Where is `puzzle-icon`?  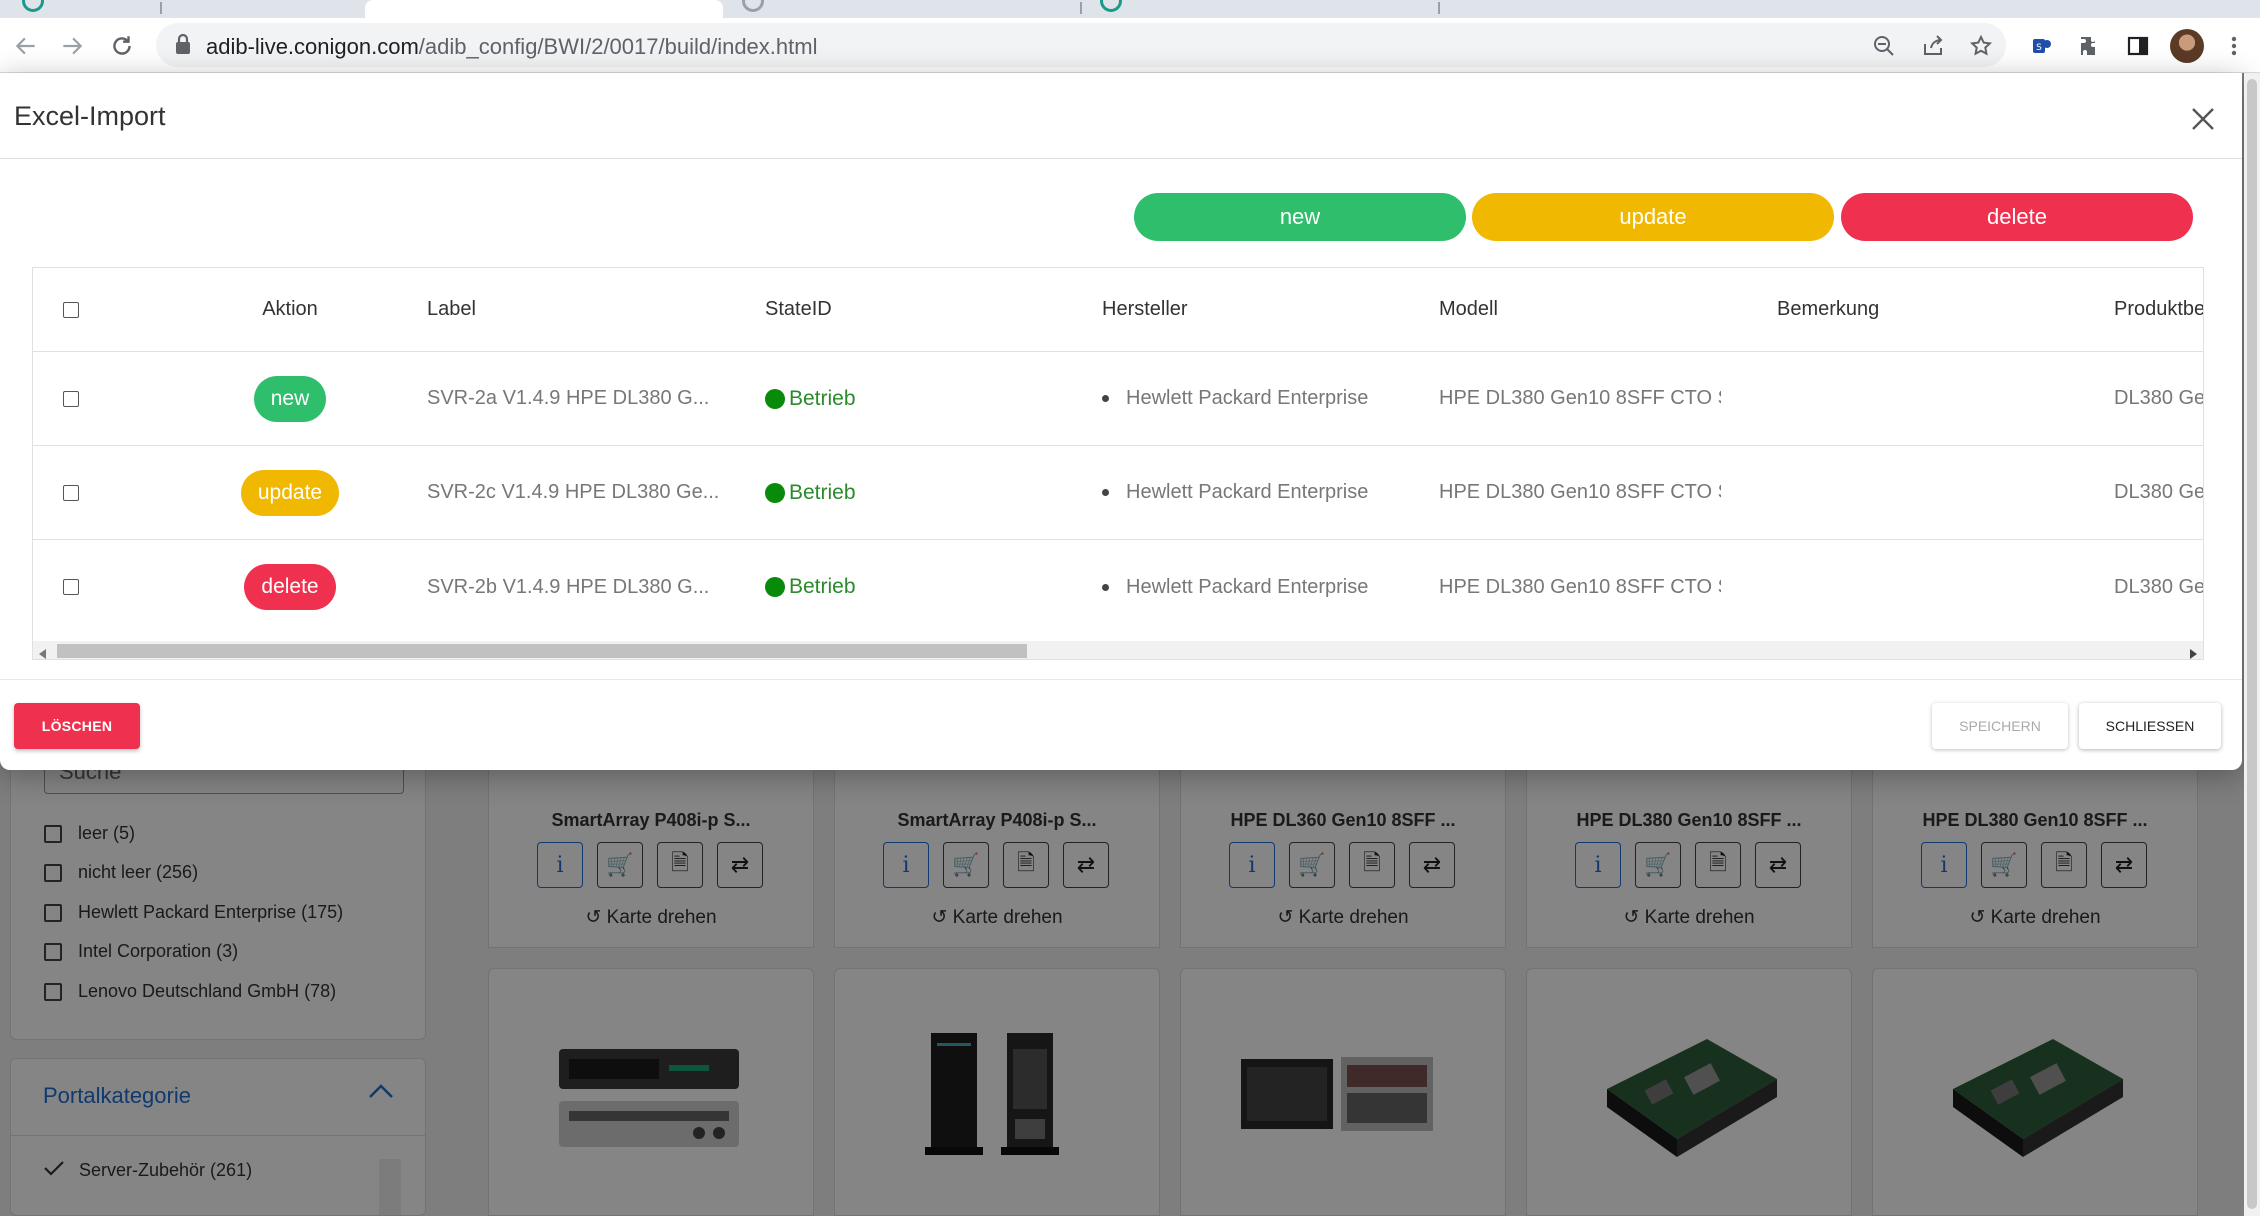
puzzle-icon is located at coordinates (2090, 46).